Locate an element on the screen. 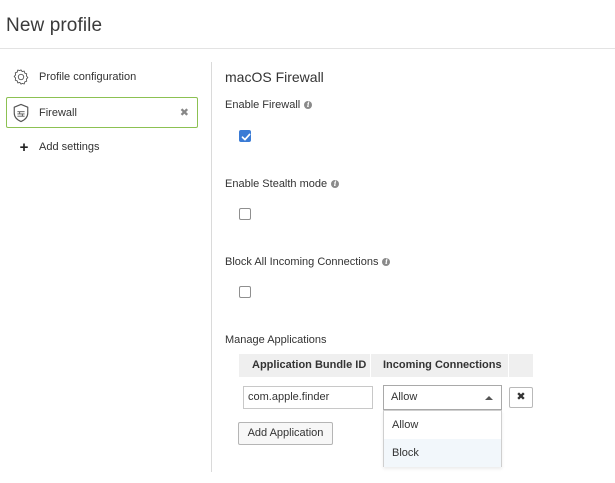  sidebar-item-profile-configuration: Profile configuration is located at coordinates (102, 77).